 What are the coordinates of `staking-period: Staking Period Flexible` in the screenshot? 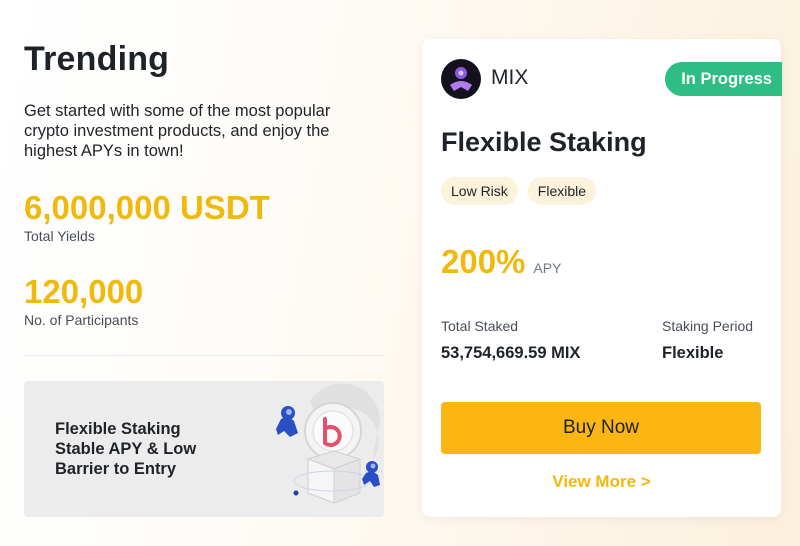 It's located at (707, 340).